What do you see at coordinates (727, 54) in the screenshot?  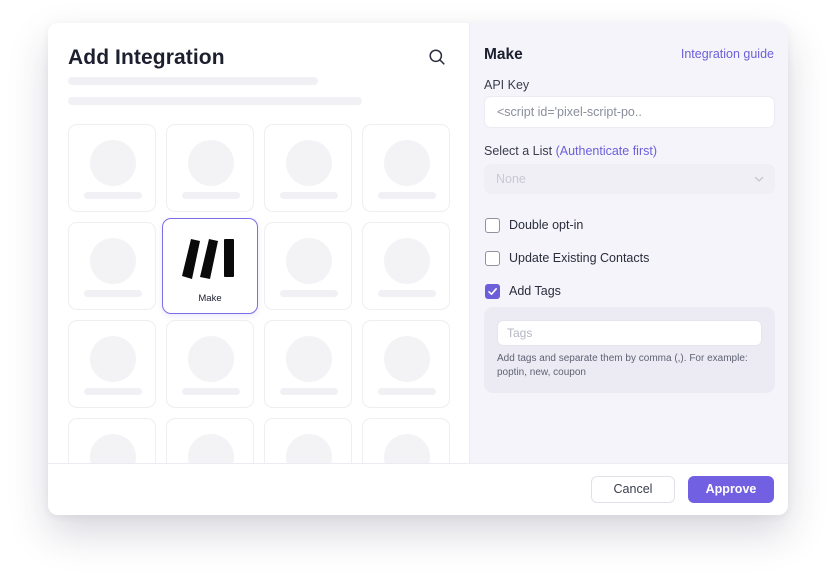 I see `integration-guide-link: Integration guide` at bounding box center [727, 54].